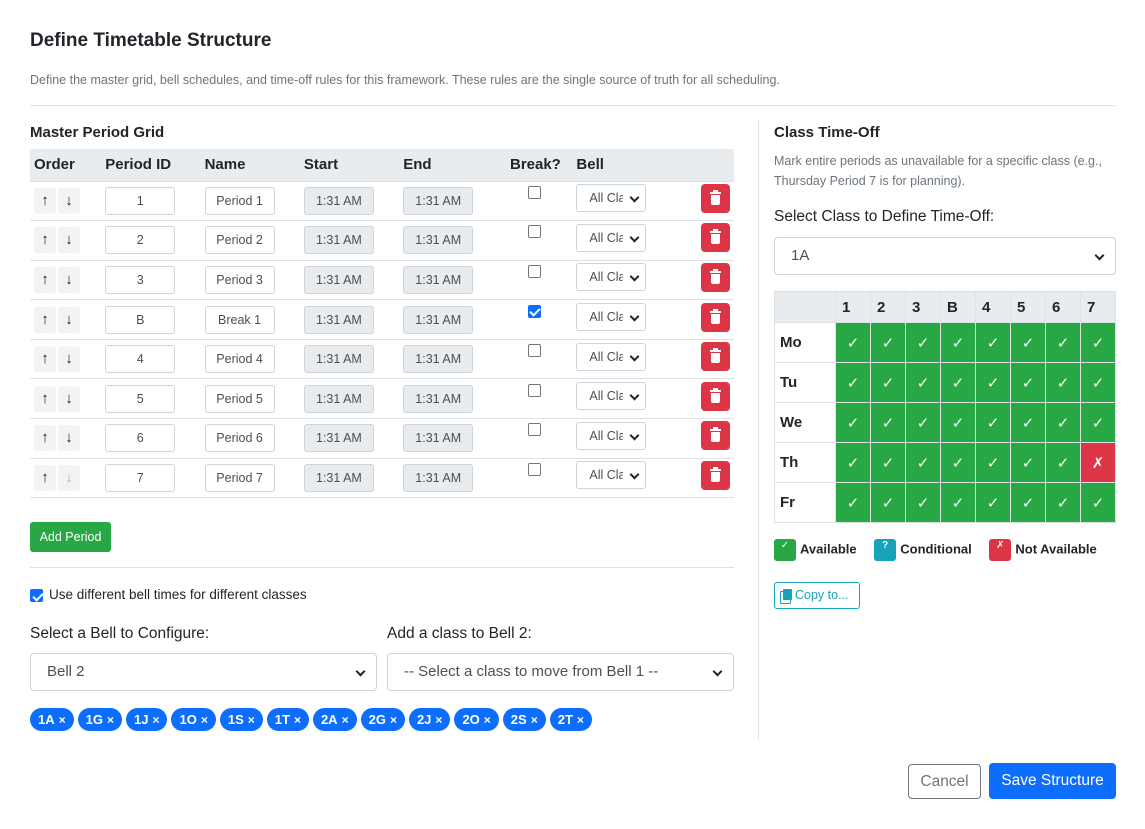 The height and width of the screenshot is (829, 1145). What do you see at coordinates (140, 359) in the screenshot?
I see `period-id-input: 4` at bounding box center [140, 359].